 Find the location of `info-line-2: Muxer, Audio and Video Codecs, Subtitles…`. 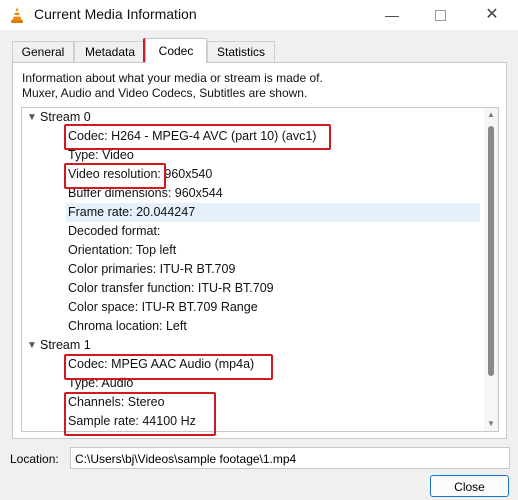

info-line-2: Muxer, Audio and Video Codecs, Subtitles… is located at coordinates (165, 93).